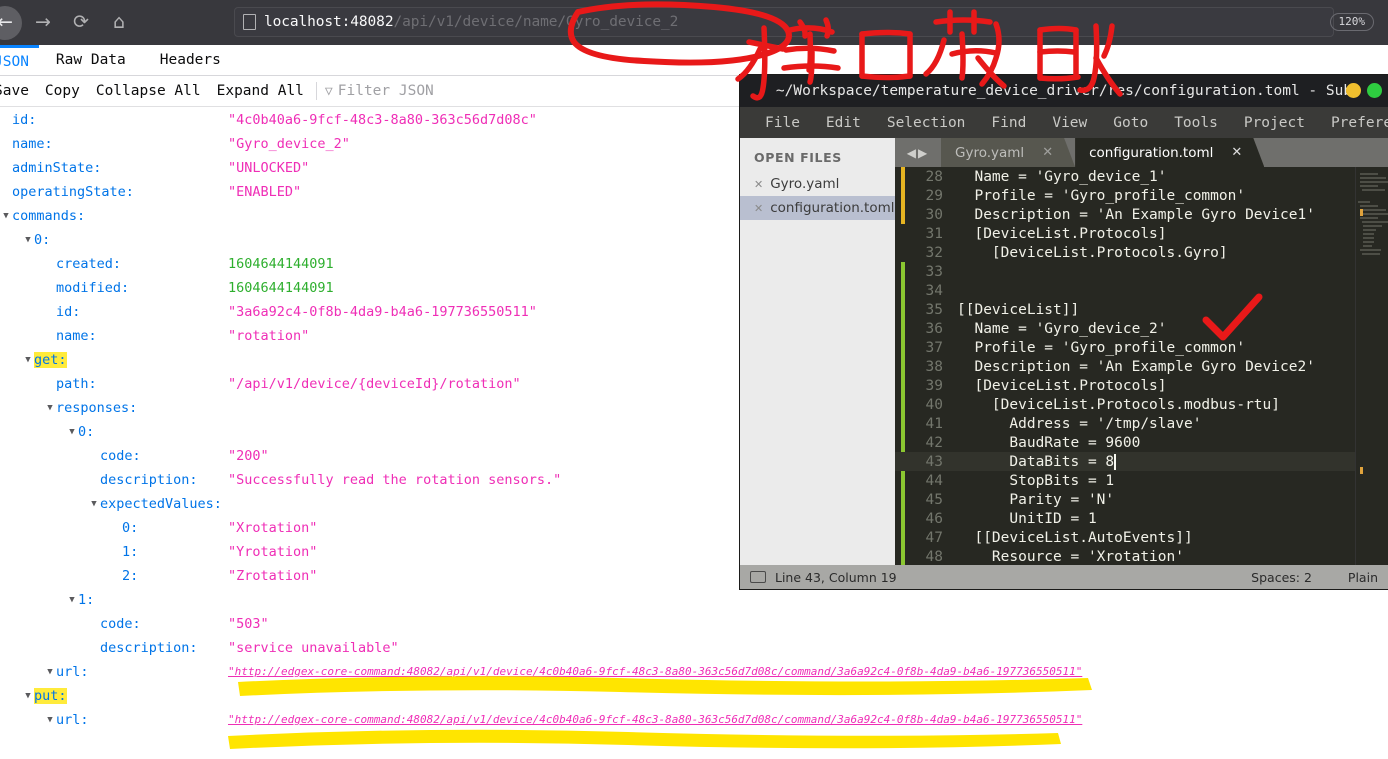  Describe the element at coordinates (934, 290) in the screenshot. I see `line-number: 34` at that location.